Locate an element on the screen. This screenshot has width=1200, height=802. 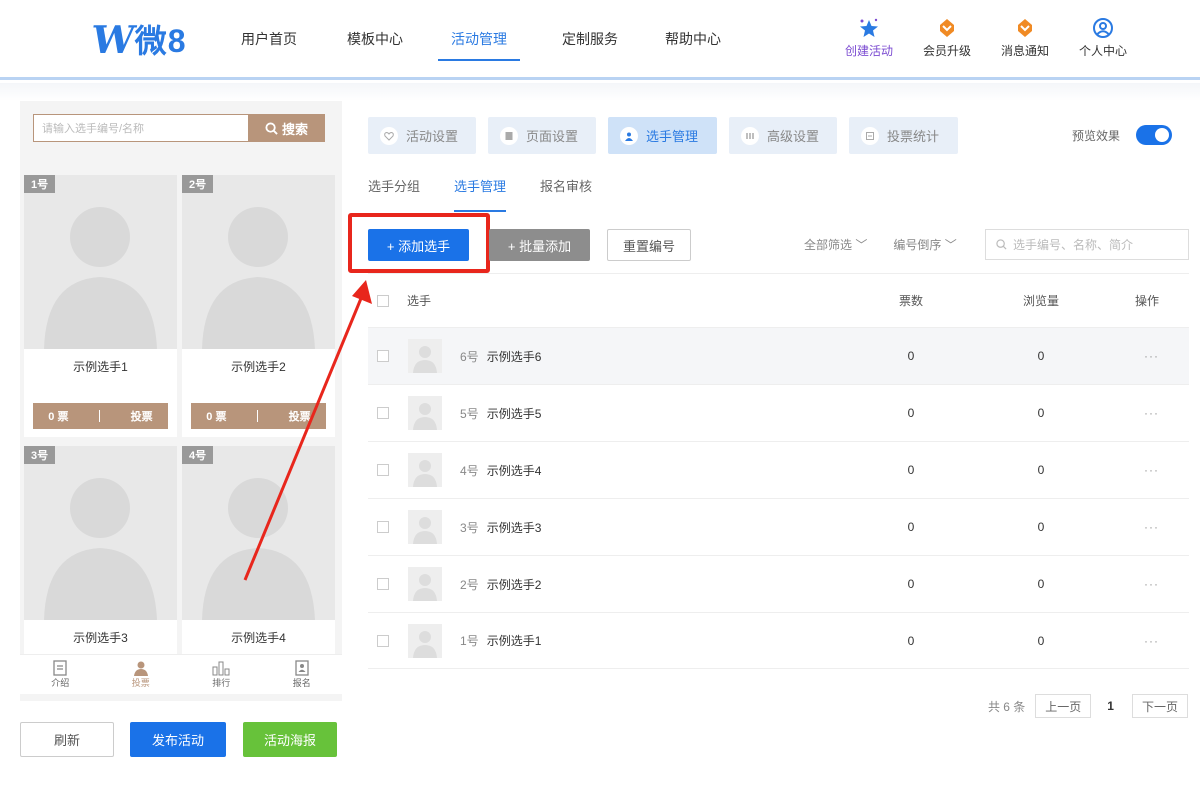
notifications-button: 消息通知 is located at coordinates (1025, 37).